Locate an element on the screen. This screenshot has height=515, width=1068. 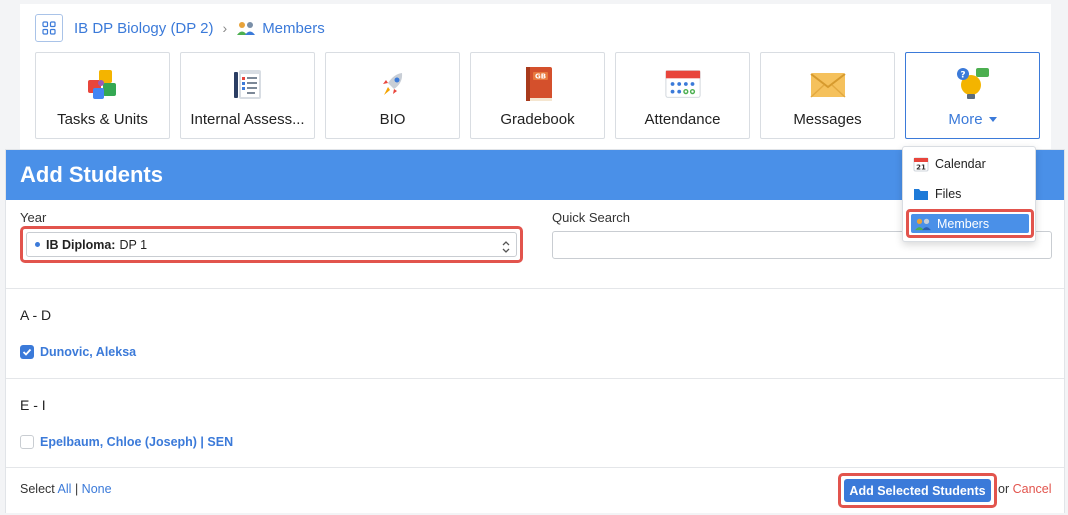
tile-gradebook: GB Gradebook is located at coordinates (537, 95).